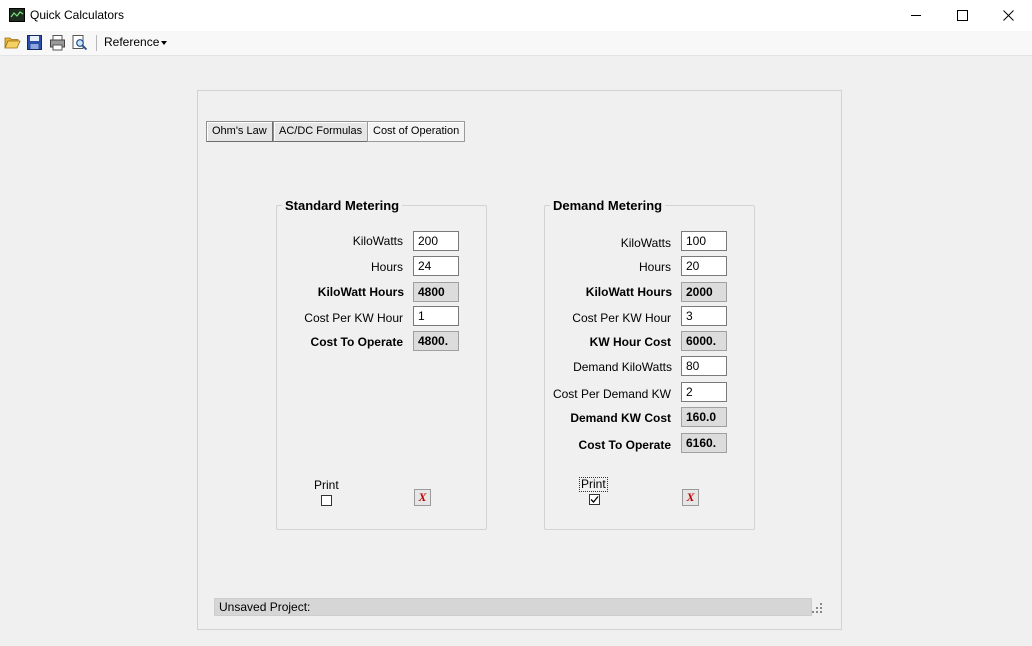 The width and height of the screenshot is (1032, 646). I want to click on demand-print-checkbox, so click(594, 499).